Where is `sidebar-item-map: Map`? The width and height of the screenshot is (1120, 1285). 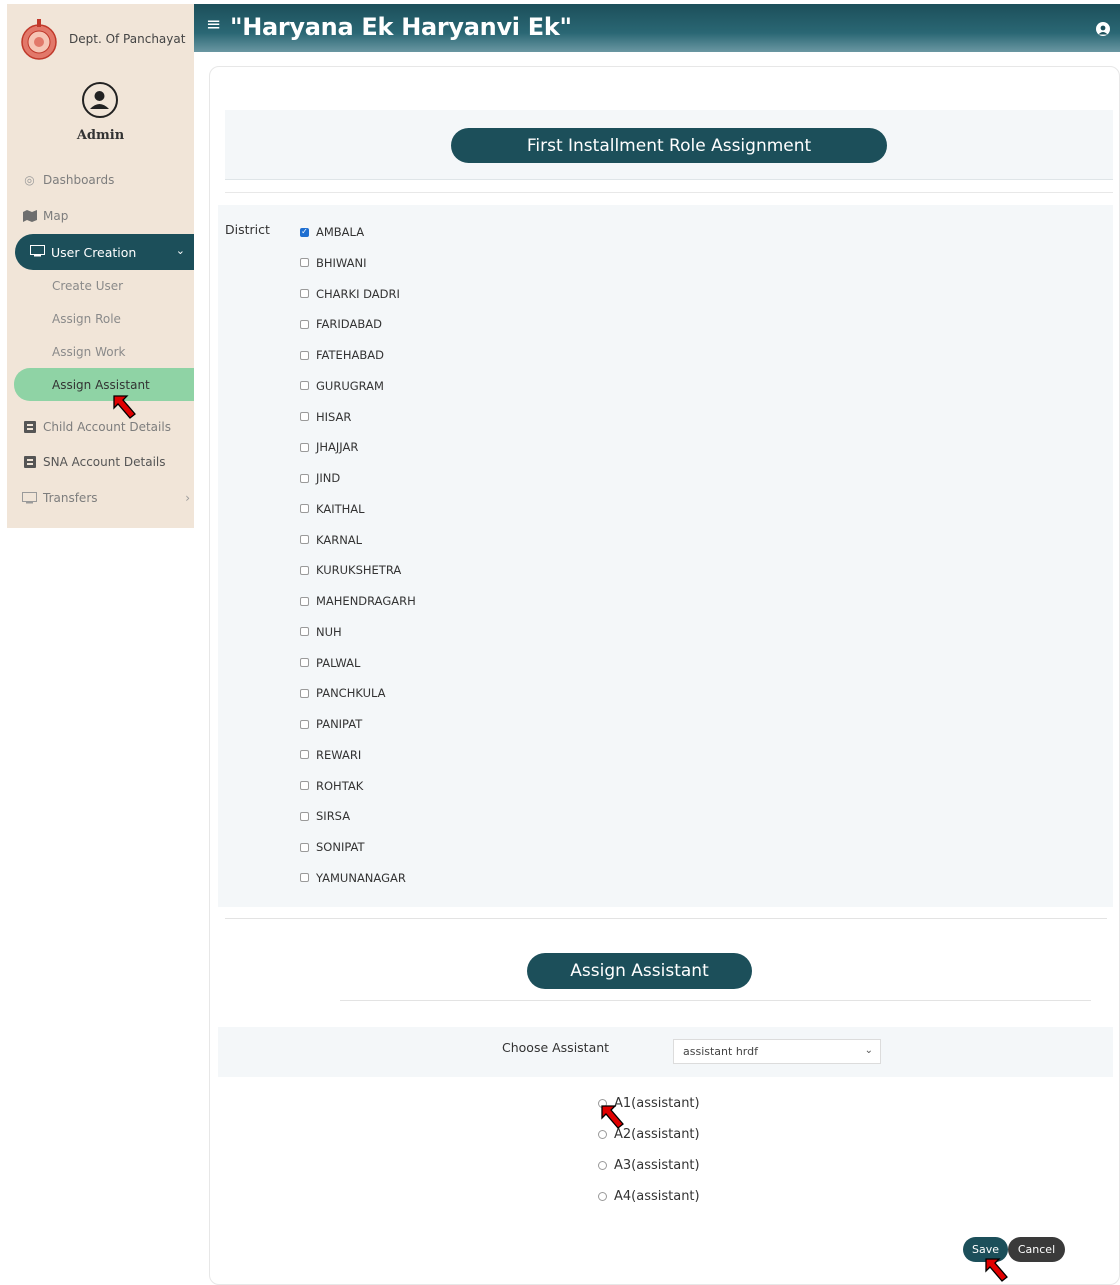
sidebar-item-map: Map is located at coordinates (45, 216).